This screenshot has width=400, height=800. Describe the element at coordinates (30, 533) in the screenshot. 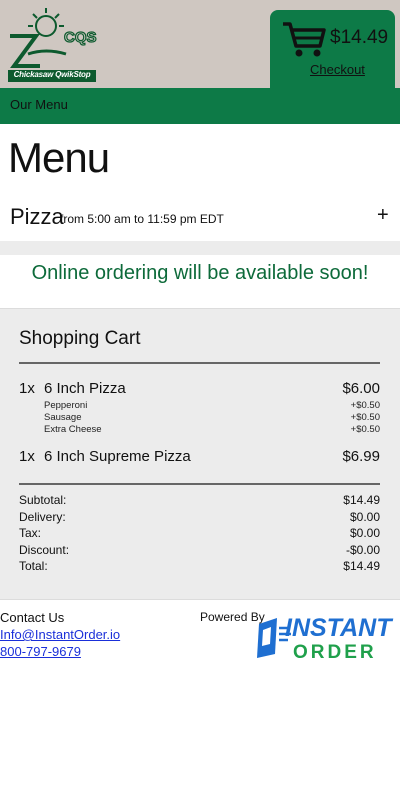

I see `summary-label: Tax:` at that location.